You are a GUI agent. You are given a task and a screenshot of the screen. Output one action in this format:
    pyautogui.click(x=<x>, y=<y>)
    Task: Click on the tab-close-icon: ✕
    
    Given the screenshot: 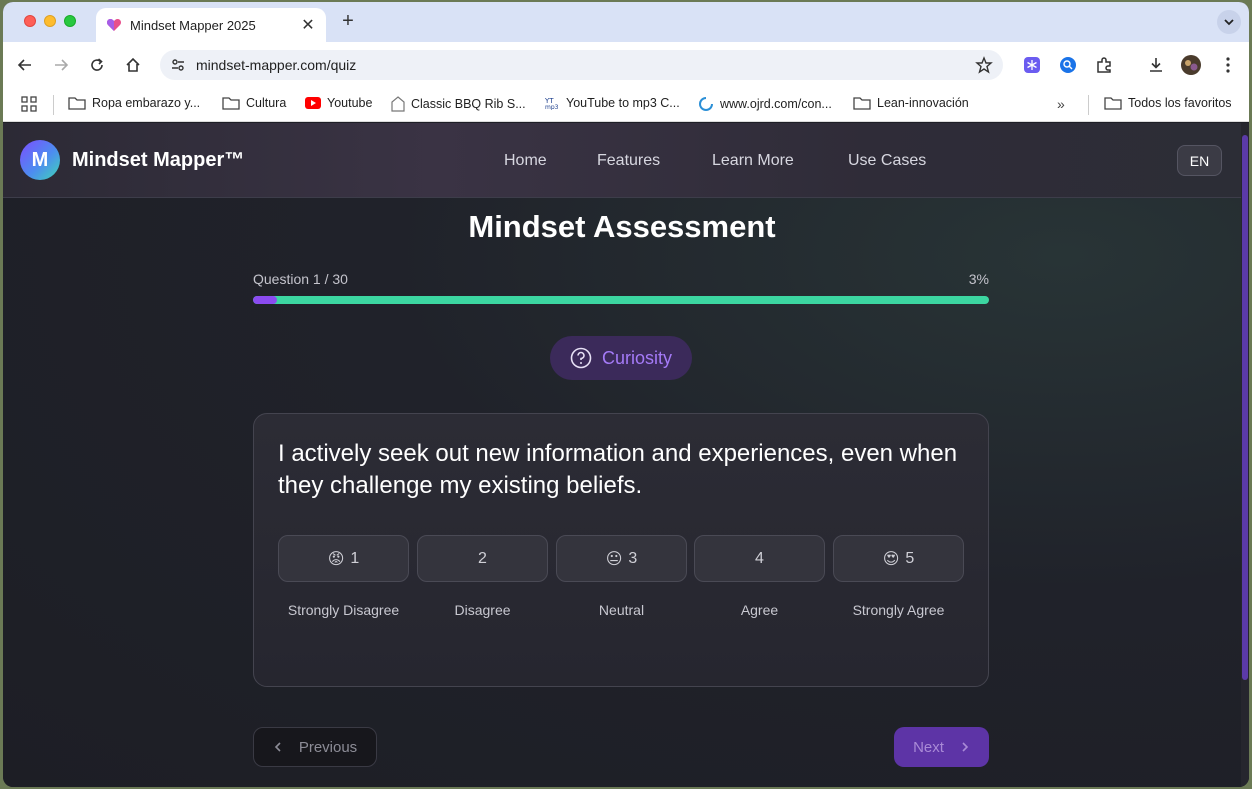 What is the action you would take?
    pyautogui.click(x=308, y=25)
    